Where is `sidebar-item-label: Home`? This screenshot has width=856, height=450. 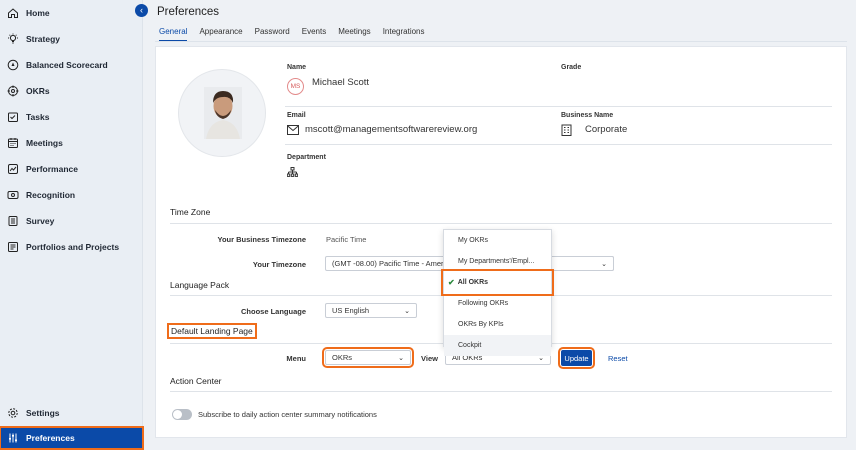
sidebar-item-label: Home is located at coordinates (38, 13).